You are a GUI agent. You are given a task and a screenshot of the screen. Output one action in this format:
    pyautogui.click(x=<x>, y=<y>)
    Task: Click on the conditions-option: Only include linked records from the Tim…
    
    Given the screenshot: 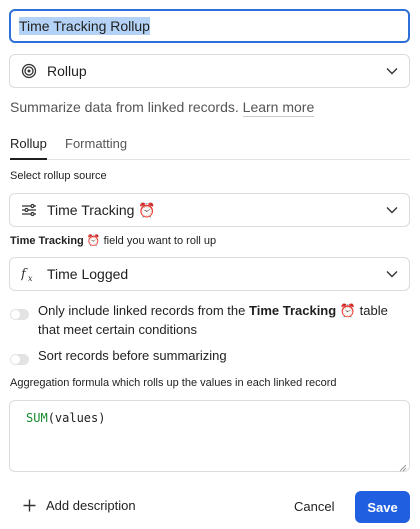 What is the action you would take?
    pyautogui.click(x=209, y=320)
    